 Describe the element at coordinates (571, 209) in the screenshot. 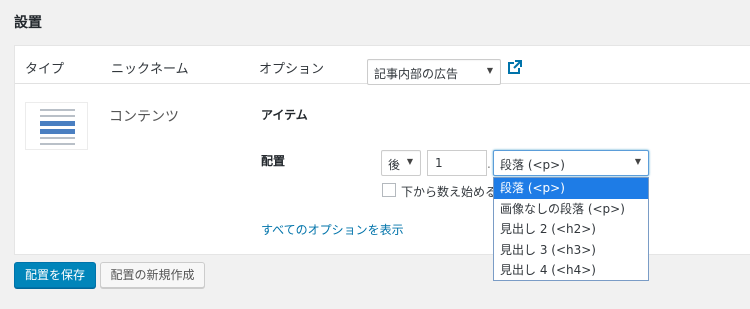

I see `dropdown-option: 画像なしの段落 (<p>)` at that location.